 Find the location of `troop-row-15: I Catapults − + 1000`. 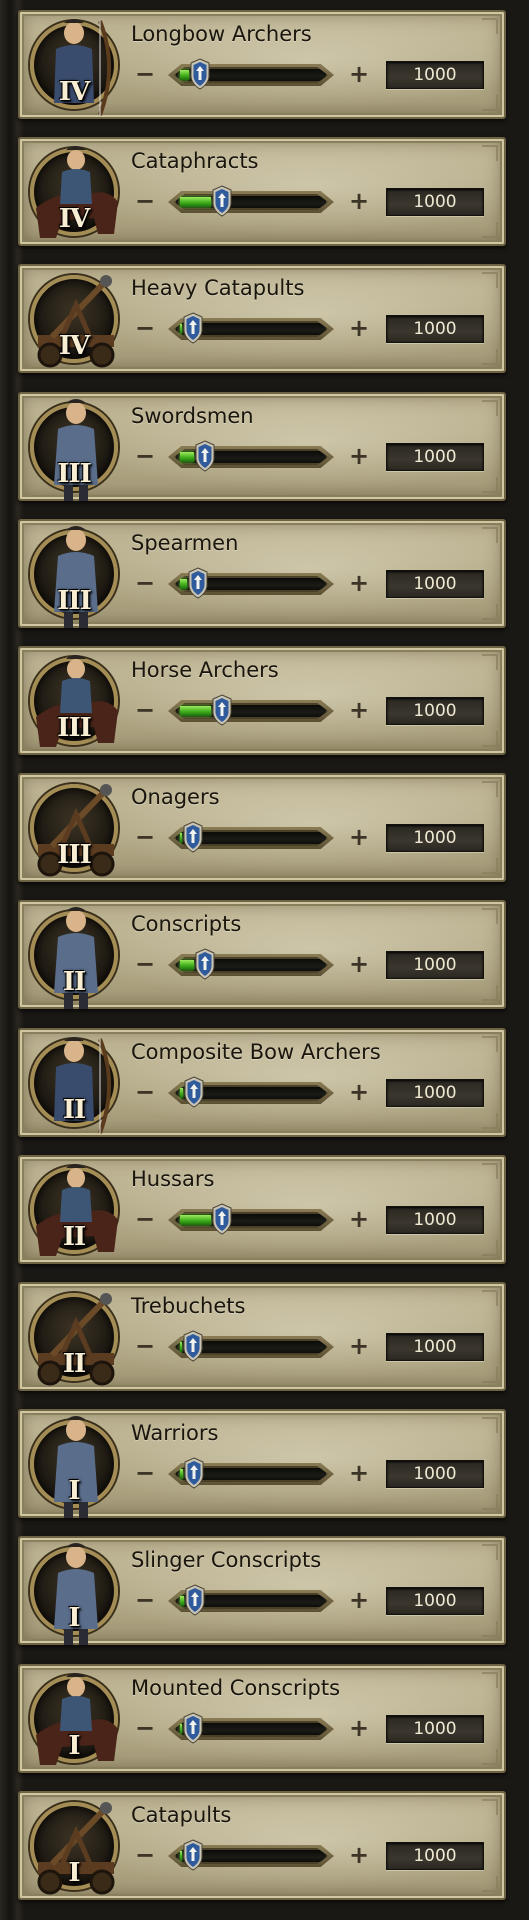

troop-row-15: I Catapults − + 1000 is located at coordinates (262, 1845).